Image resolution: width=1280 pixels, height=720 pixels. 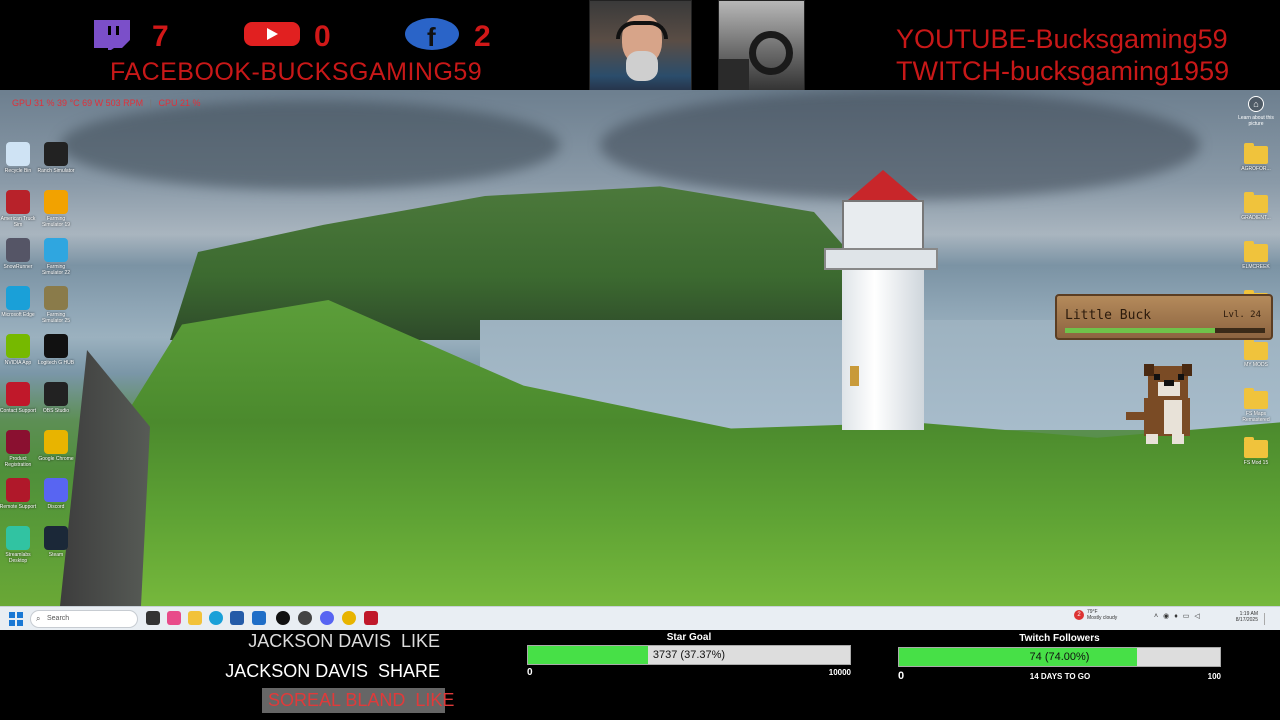 I want to click on followers-goal-min: 0, so click(x=901, y=676).